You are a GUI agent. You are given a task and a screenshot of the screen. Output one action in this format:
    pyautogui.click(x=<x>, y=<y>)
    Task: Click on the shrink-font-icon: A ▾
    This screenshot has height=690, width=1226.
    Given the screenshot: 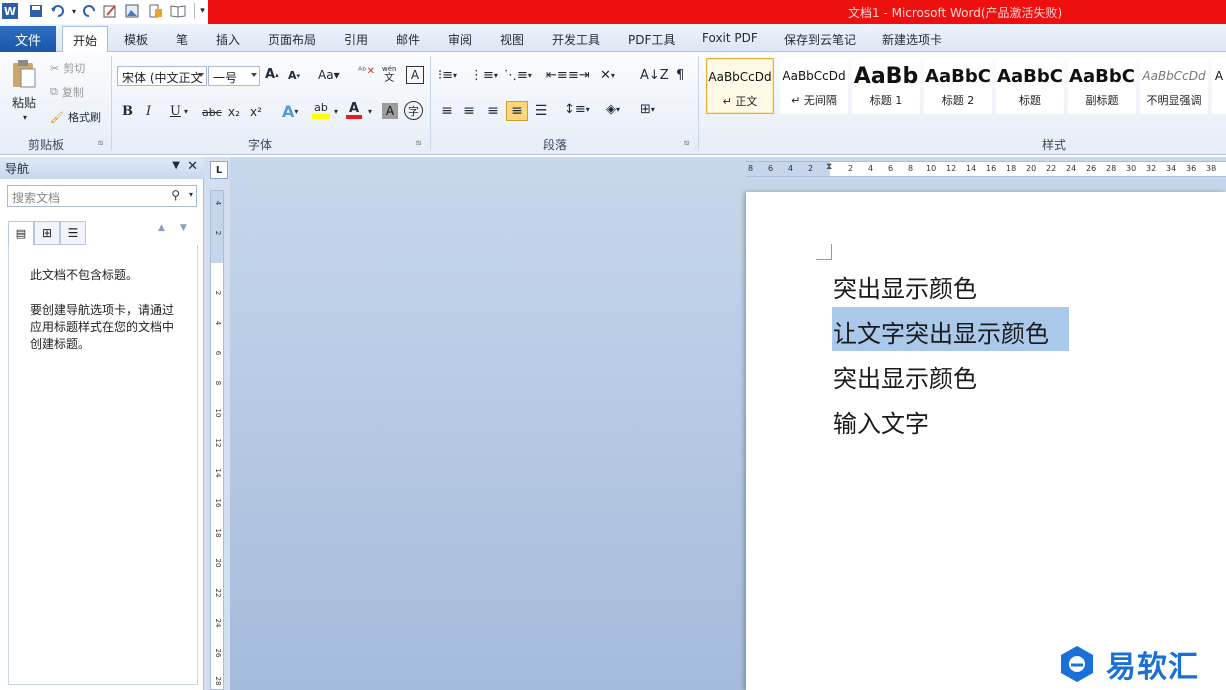 What is the action you would take?
    pyautogui.click(x=294, y=75)
    